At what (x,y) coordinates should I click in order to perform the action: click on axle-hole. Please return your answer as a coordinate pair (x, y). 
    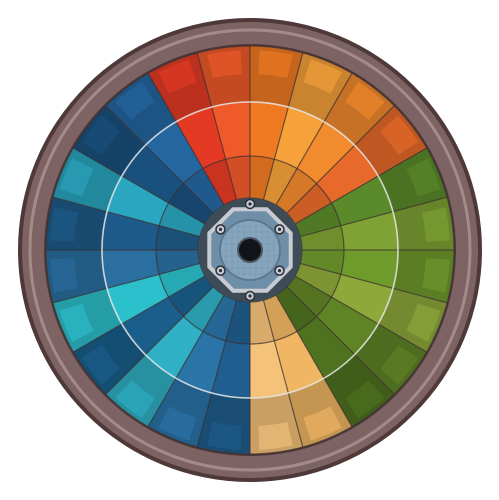
    Looking at the image, I should click on (250, 250).